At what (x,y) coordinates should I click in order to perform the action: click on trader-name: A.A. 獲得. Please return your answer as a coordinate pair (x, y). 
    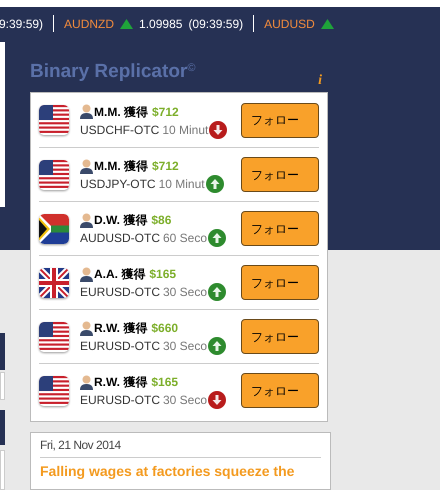
    Looking at the image, I should click on (120, 274).